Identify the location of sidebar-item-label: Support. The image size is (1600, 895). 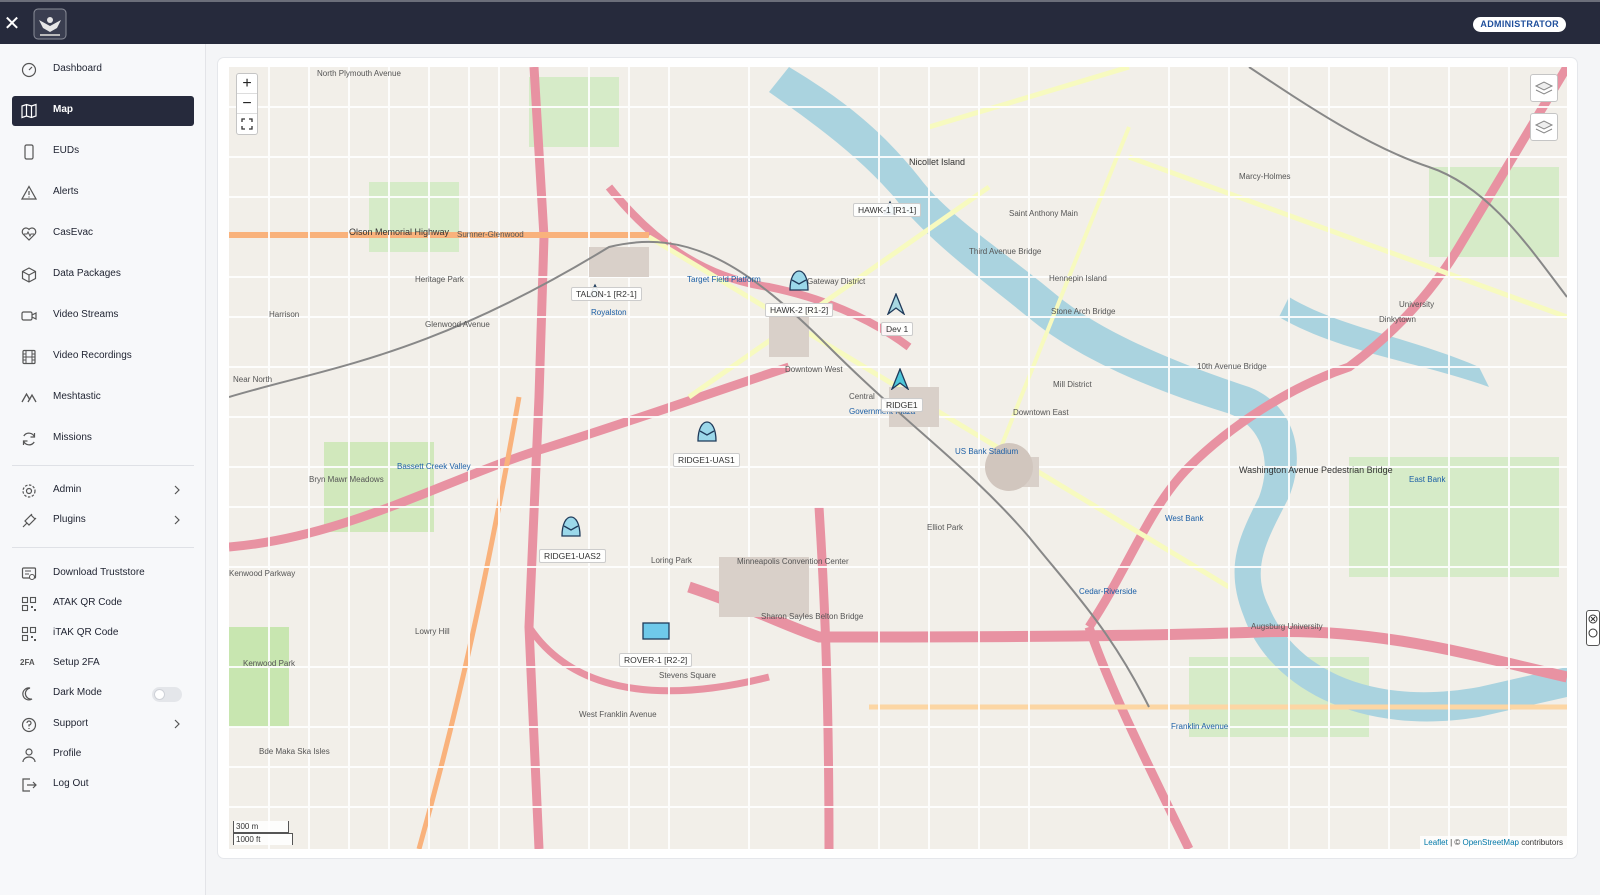
(71, 723).